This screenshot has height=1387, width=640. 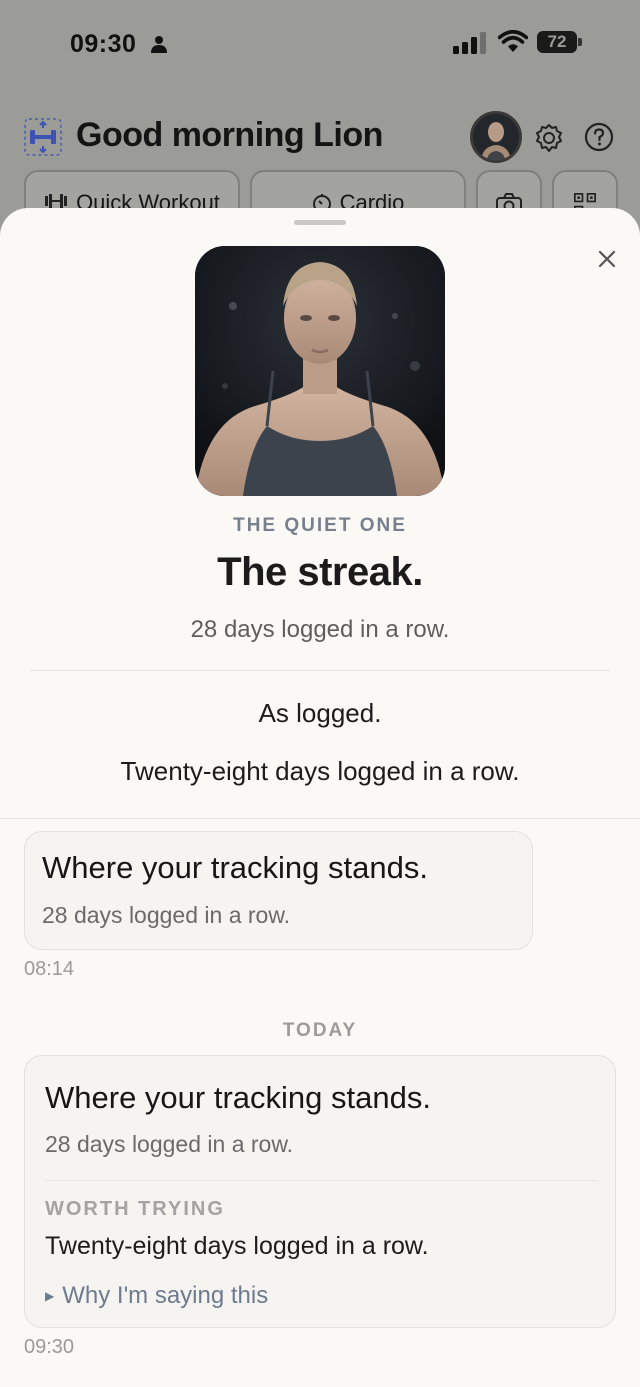 What do you see at coordinates (56, 201) in the screenshot?
I see `dumbbell-icon` at bounding box center [56, 201].